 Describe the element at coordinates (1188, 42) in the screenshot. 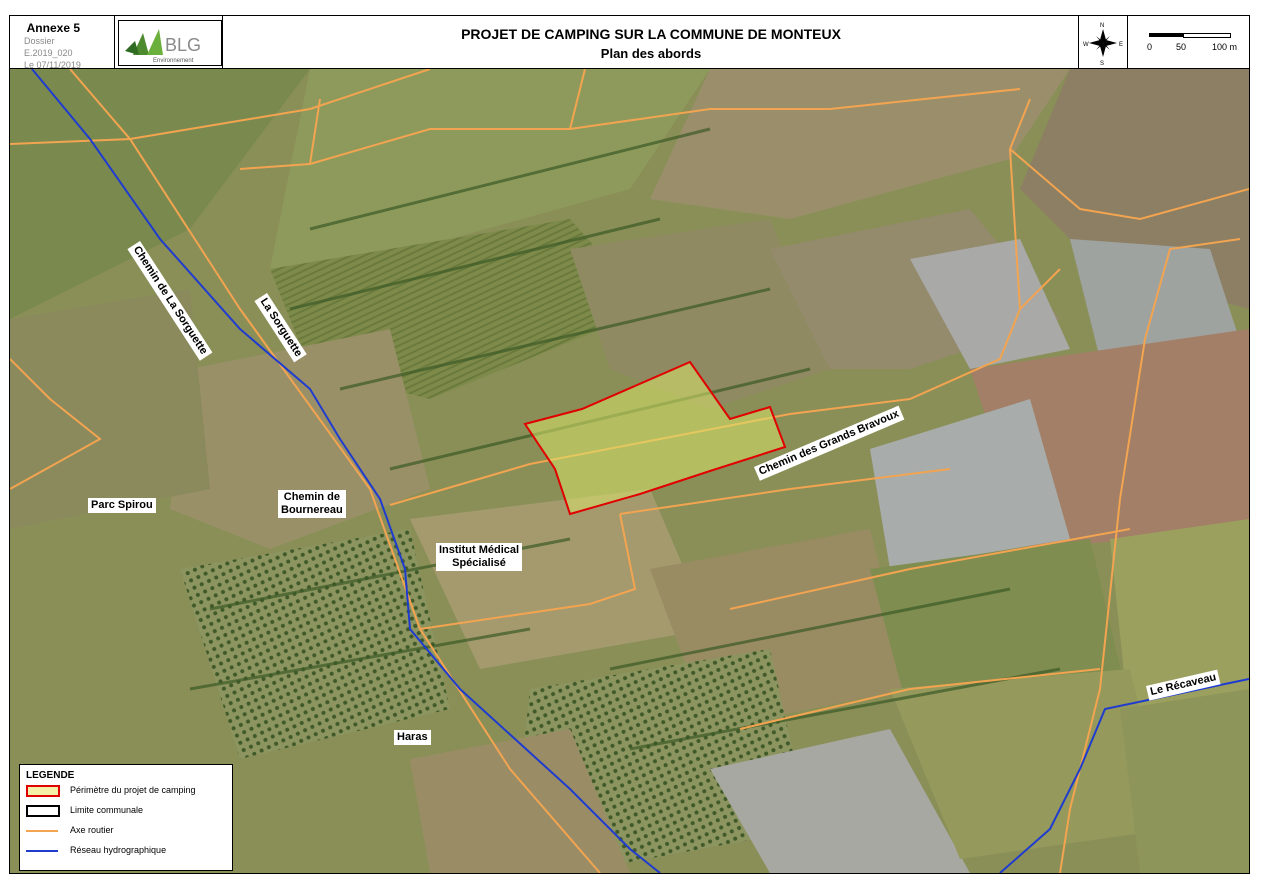

I see `scale-bar: 0 50 100 m` at that location.